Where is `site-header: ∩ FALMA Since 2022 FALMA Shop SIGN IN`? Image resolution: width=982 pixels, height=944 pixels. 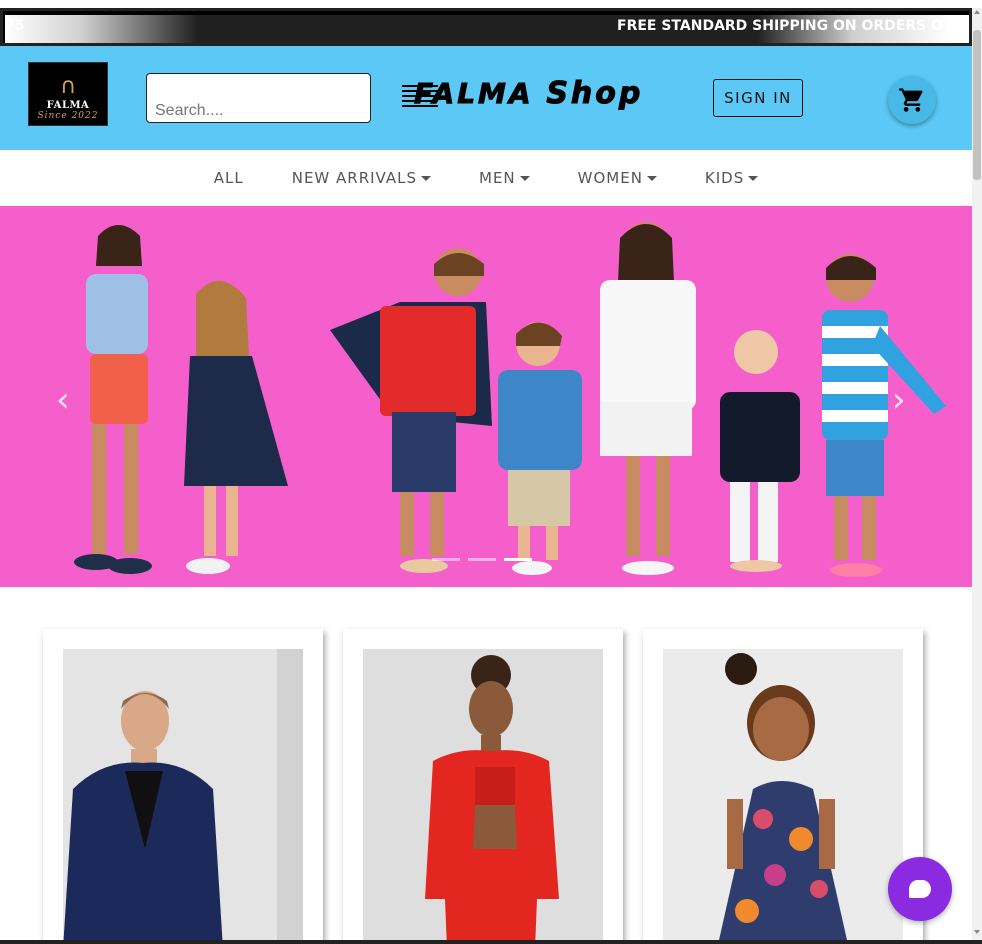
site-header: ∩ FALMA Since 2022 FALMA Shop SIGN IN is located at coordinates (486, 98).